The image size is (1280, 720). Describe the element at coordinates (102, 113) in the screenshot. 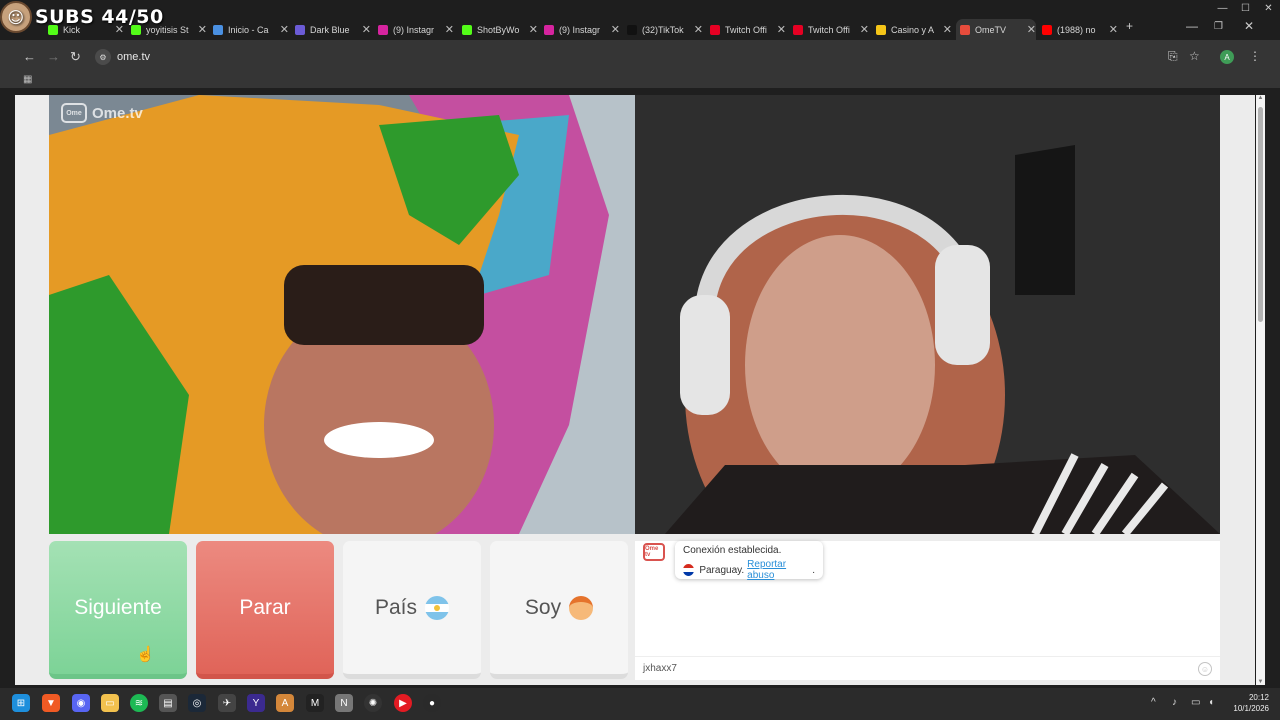

I see `ometv-watermark: Ome Ome.tv` at that location.